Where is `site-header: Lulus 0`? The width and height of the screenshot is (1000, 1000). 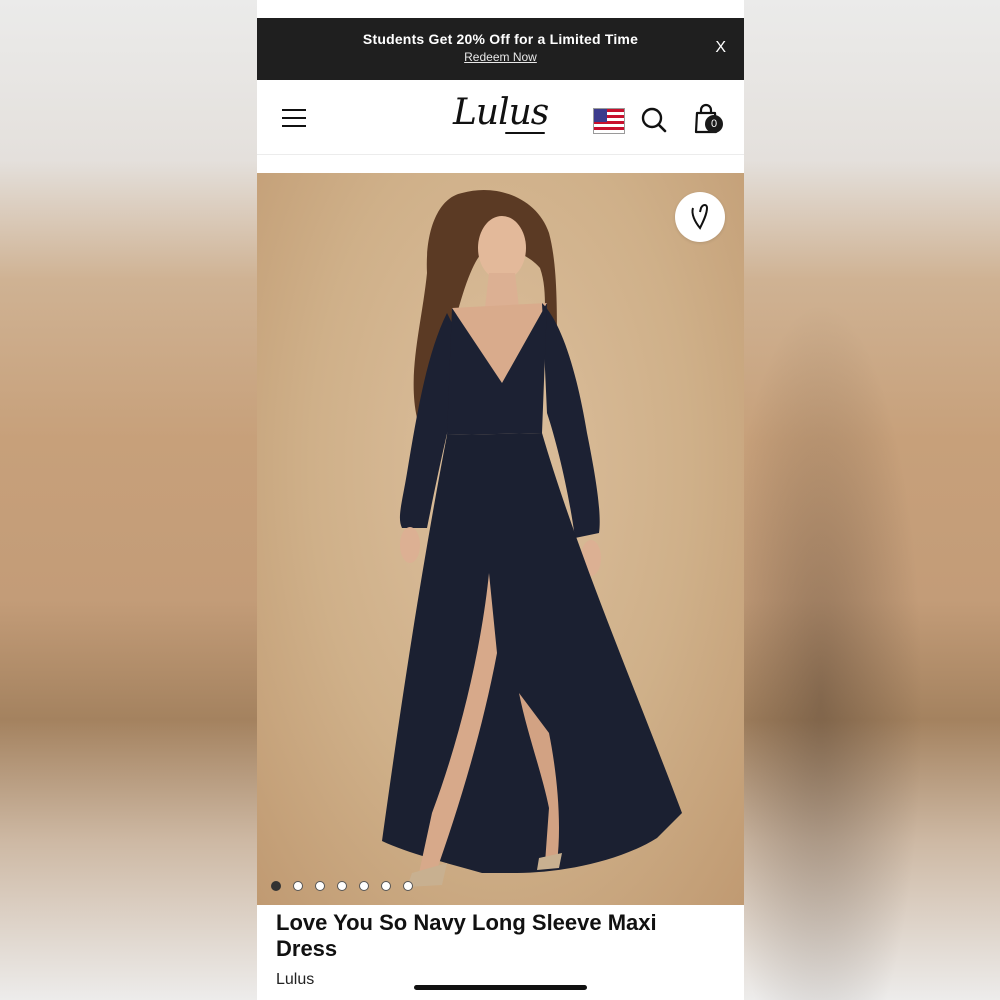
site-header: Lulus 0 is located at coordinates (500, 117).